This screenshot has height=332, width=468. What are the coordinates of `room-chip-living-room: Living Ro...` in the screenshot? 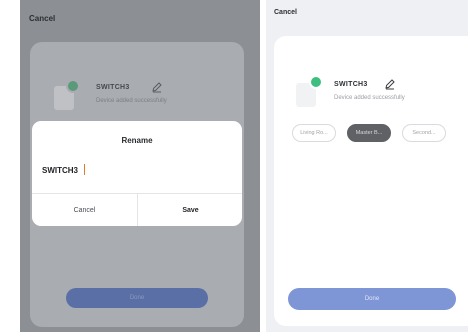 It's located at (314, 133).